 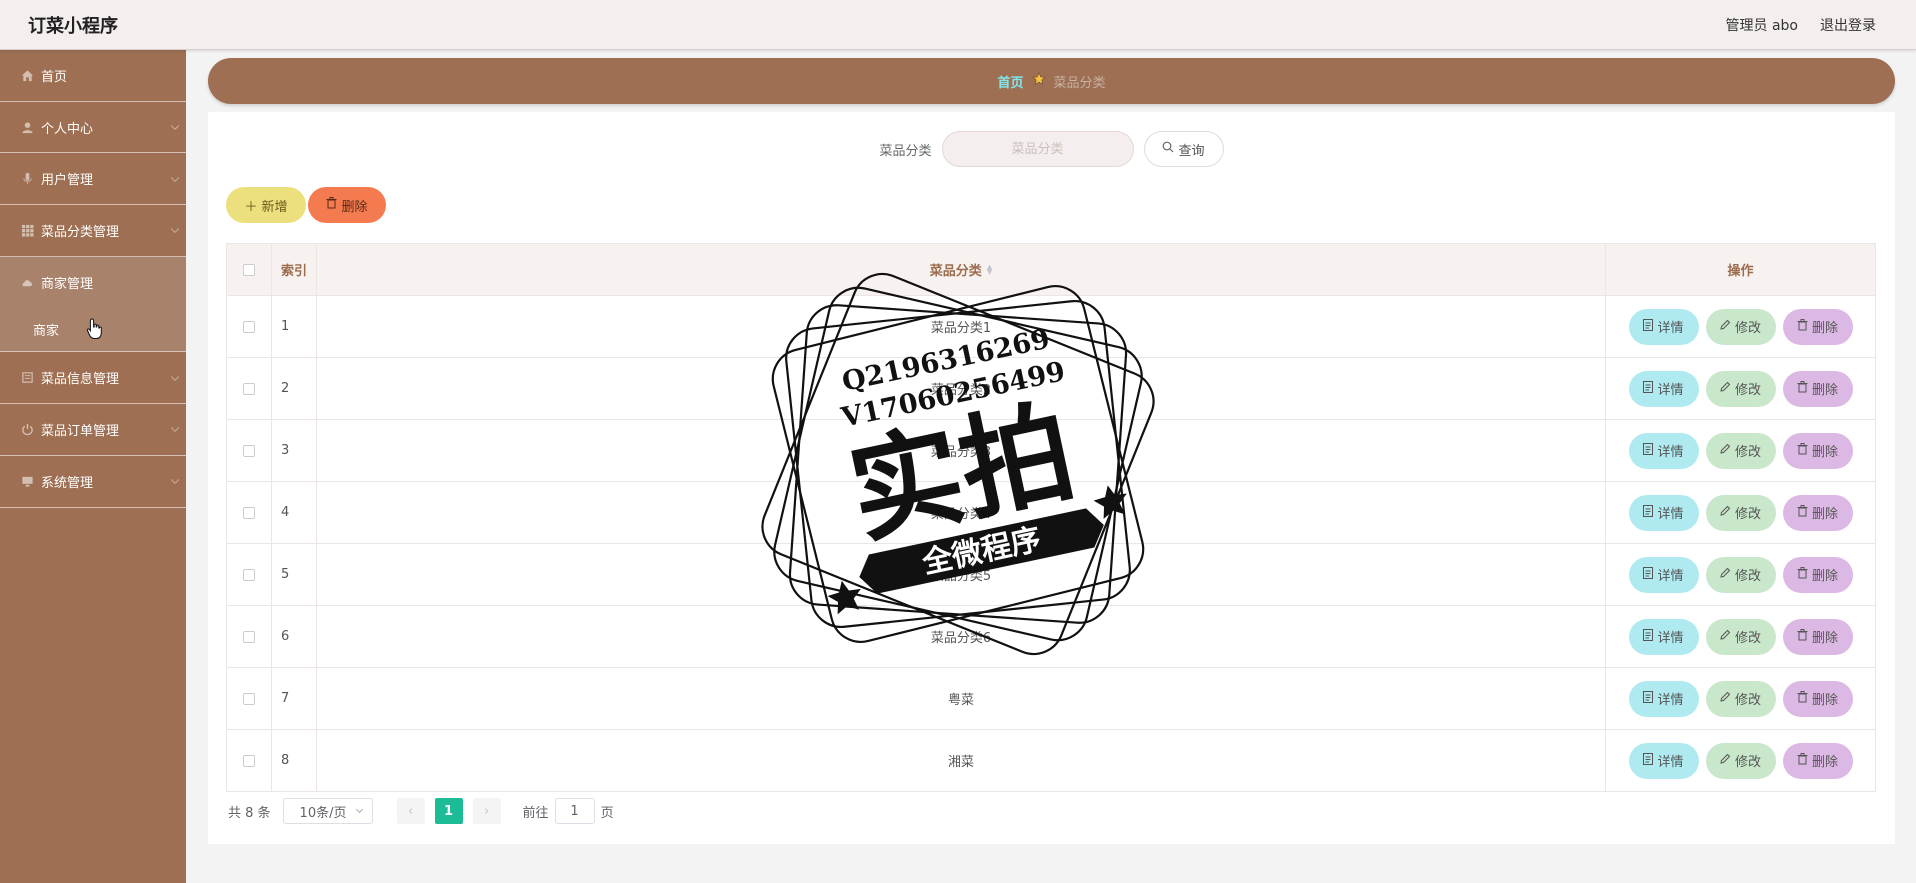 What do you see at coordinates (80, 380) in the screenshot?
I see `sidebar-item-label: 菜品信息管理` at bounding box center [80, 380].